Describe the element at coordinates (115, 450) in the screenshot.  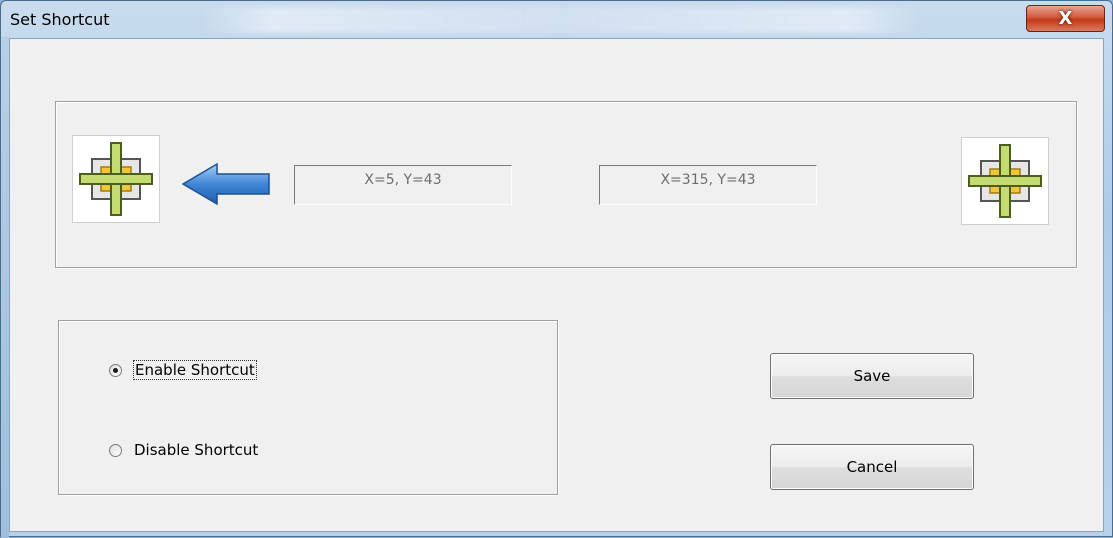
I see `disable-shortcut-radio` at that location.